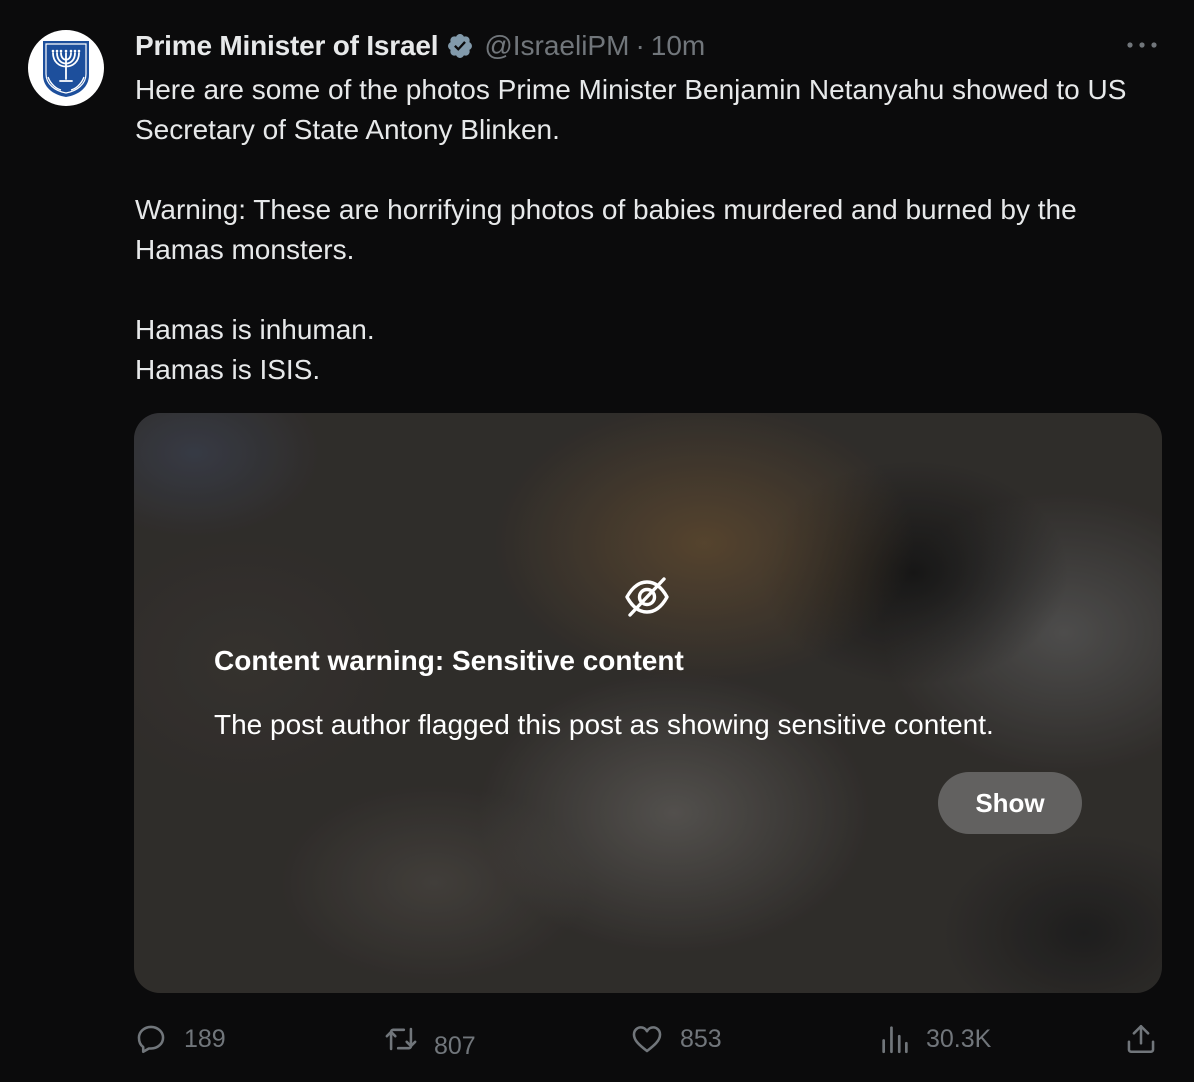  What do you see at coordinates (895, 1040) in the screenshot?
I see `views-icon` at bounding box center [895, 1040].